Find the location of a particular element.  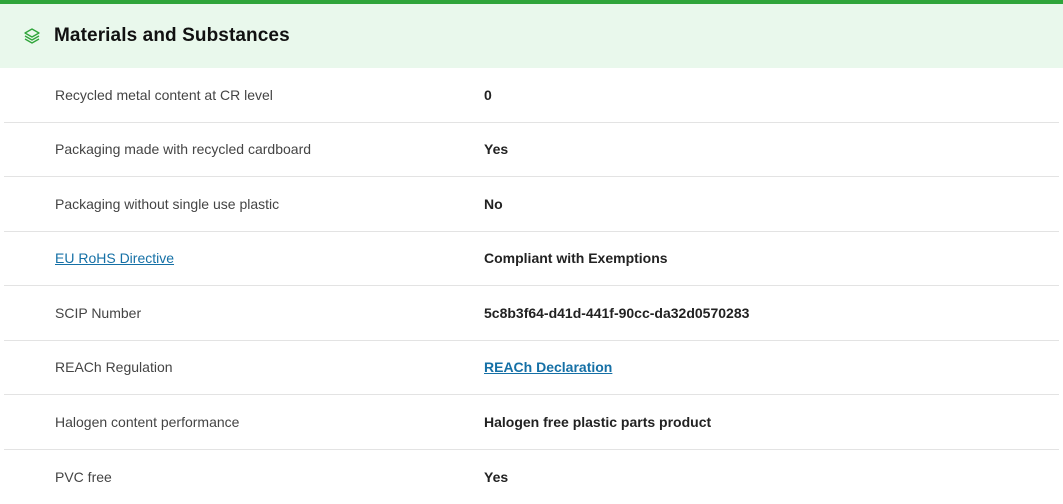

attribute-label: Recycled metal content at CR level is located at coordinates (244, 95).